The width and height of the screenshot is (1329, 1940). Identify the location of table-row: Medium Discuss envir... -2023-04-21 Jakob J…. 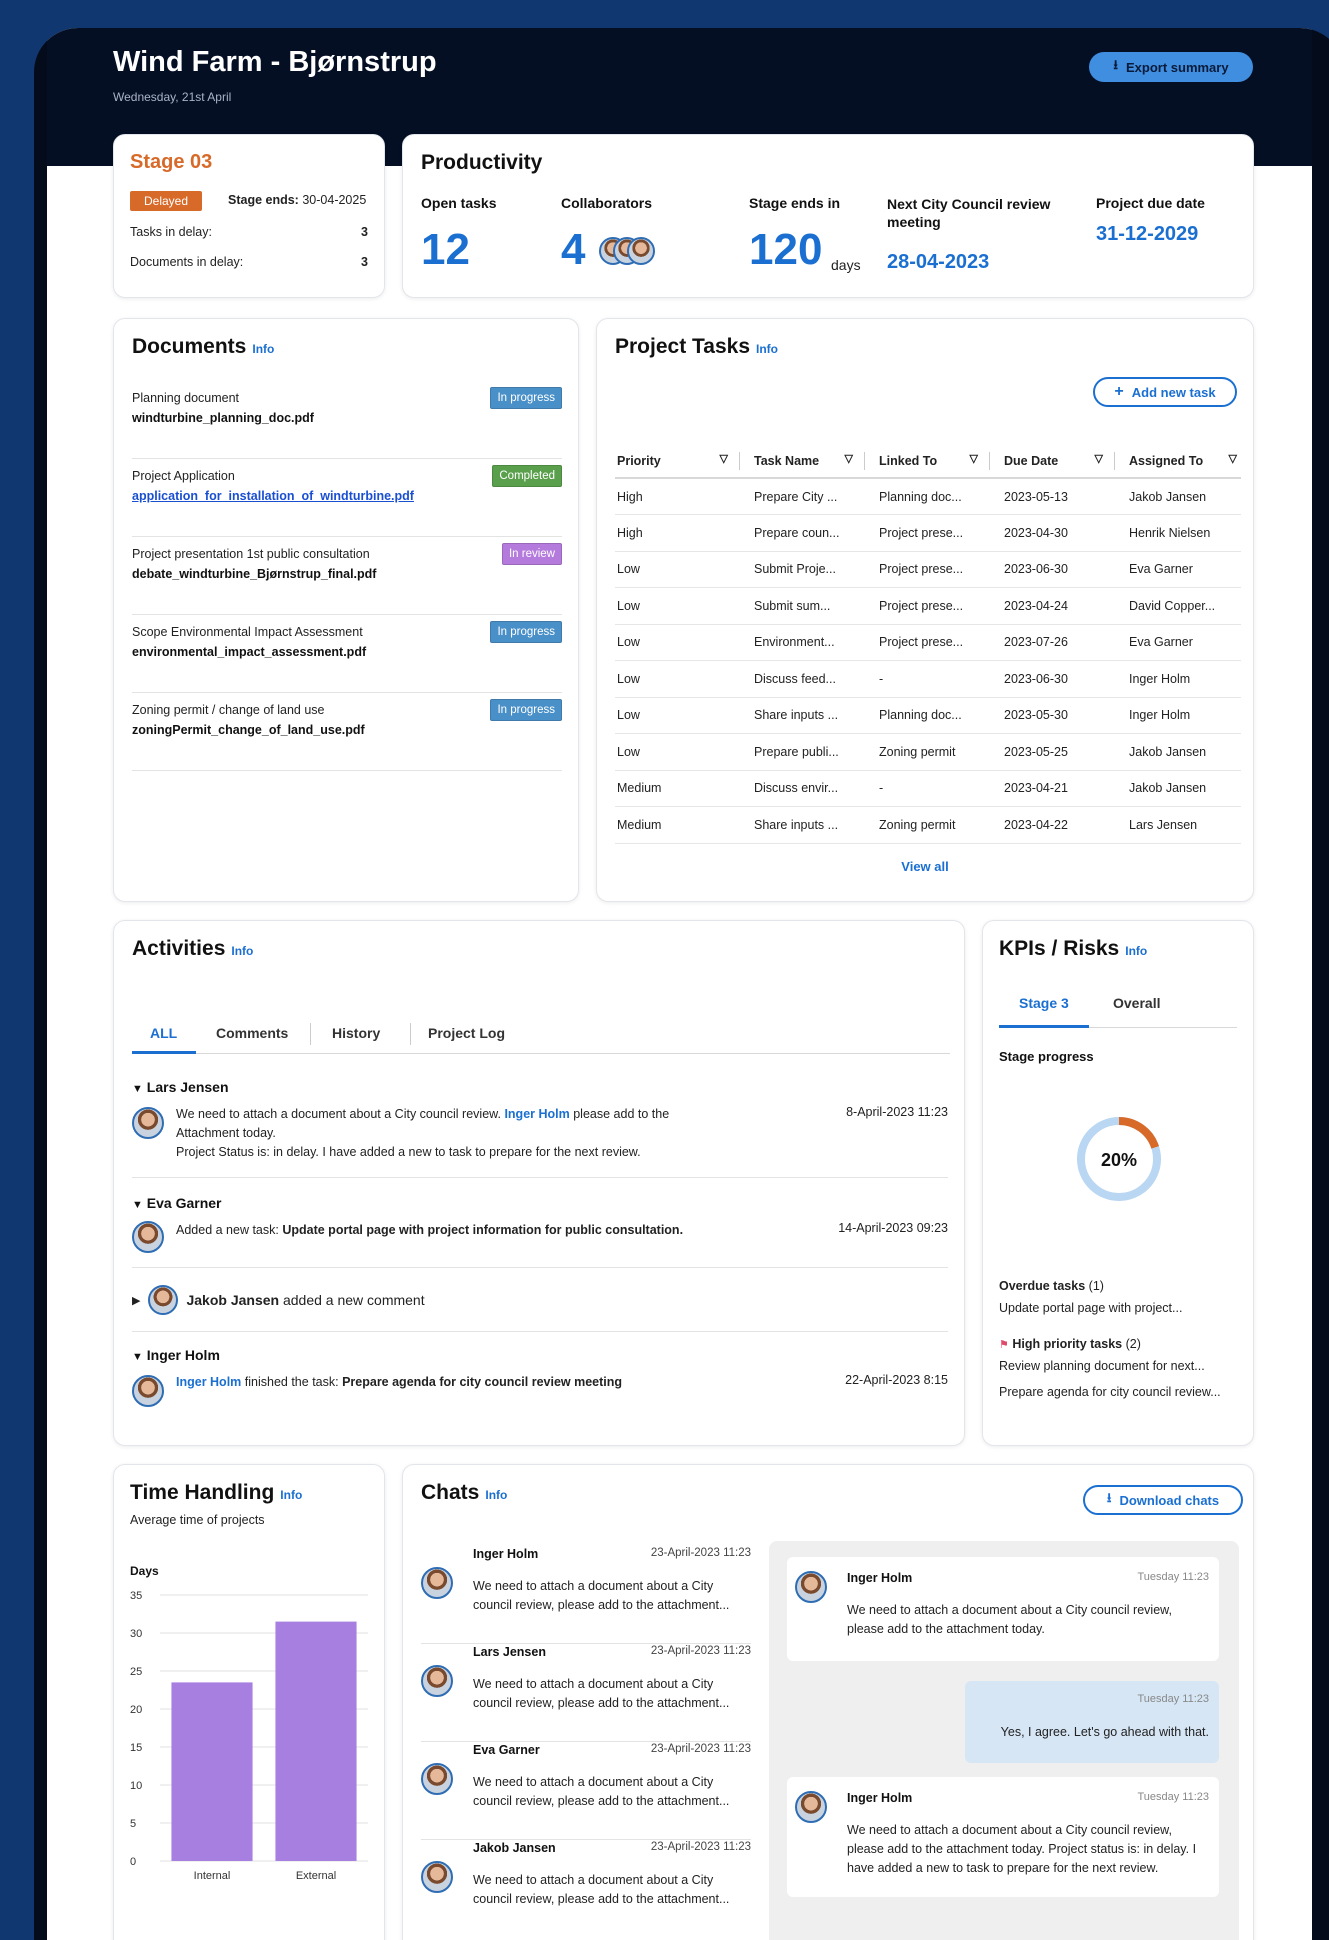
(928, 788).